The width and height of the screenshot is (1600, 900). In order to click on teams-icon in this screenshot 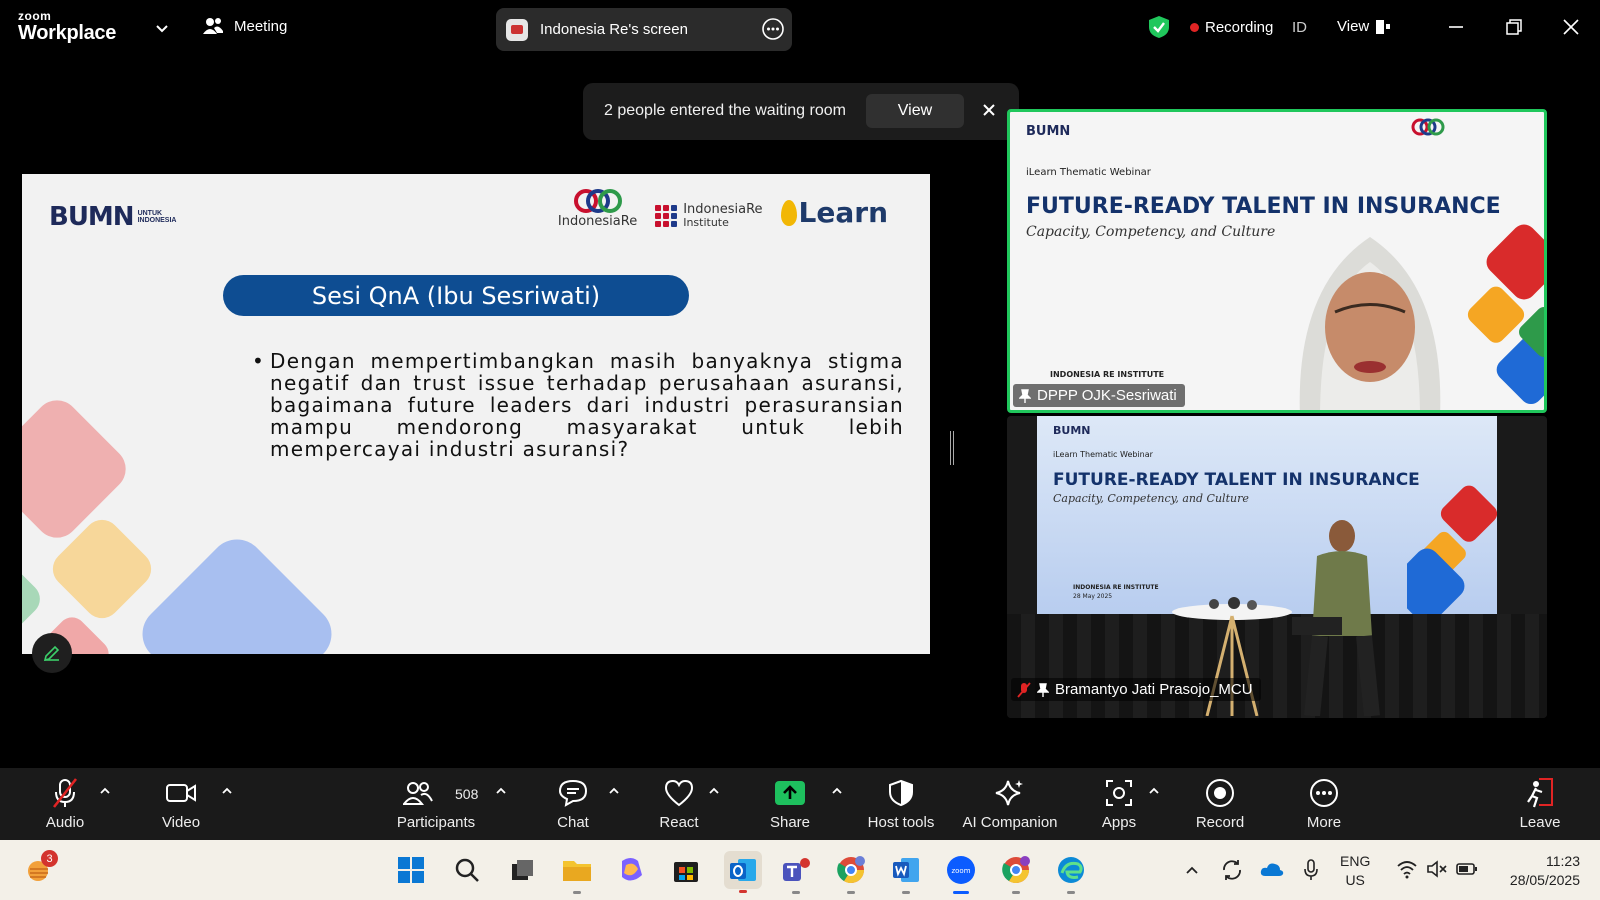, I will do `click(796, 869)`.